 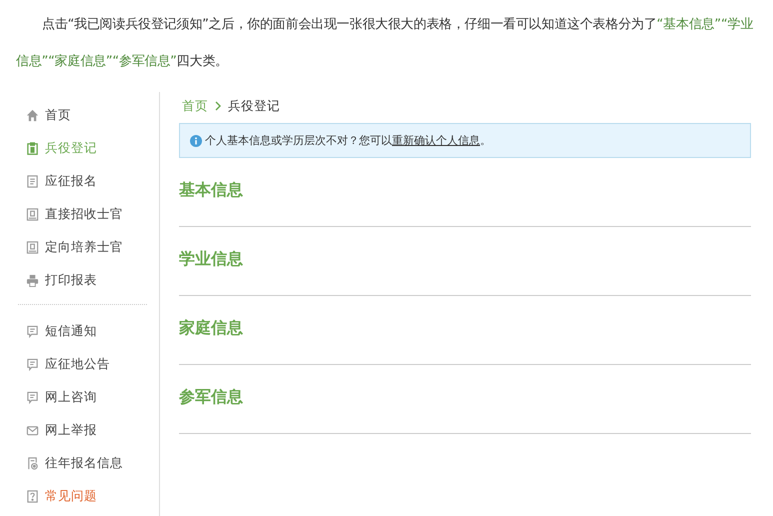 What do you see at coordinates (92, 115) in the screenshot?
I see `sidebar-item: 首页` at bounding box center [92, 115].